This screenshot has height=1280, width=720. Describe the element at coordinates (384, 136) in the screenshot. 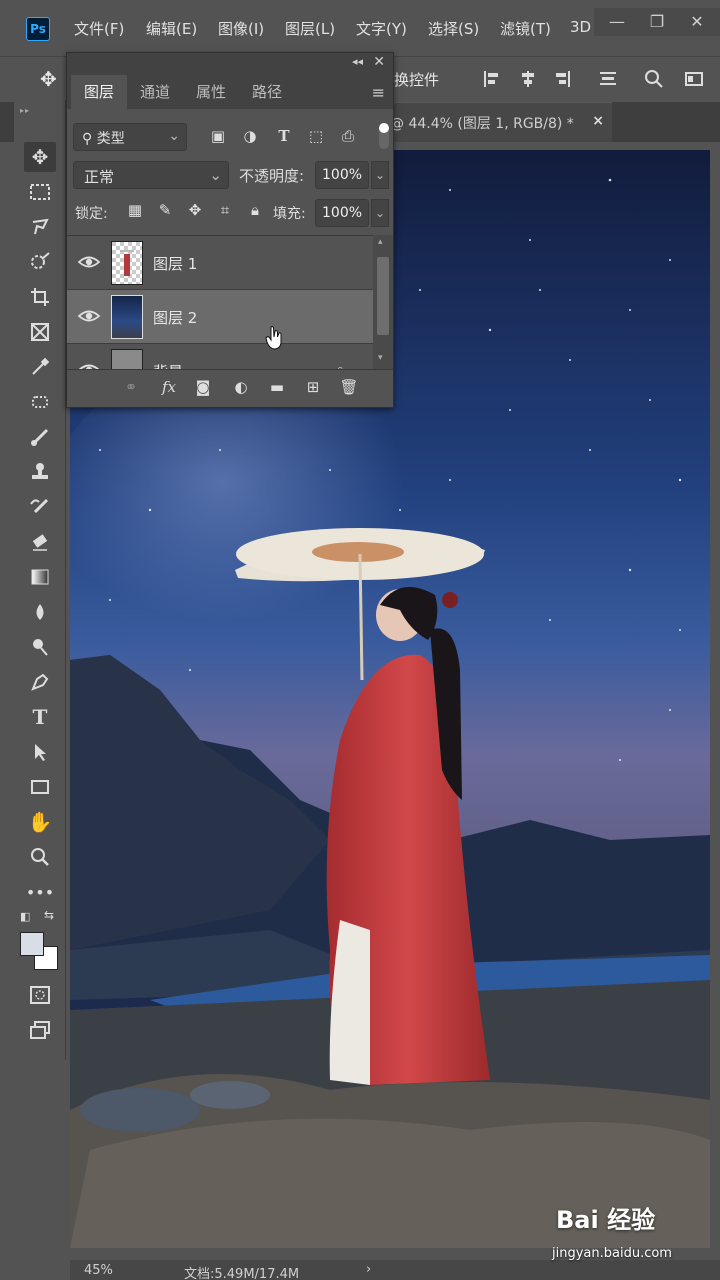

I see `filter-toggle-switch` at that location.